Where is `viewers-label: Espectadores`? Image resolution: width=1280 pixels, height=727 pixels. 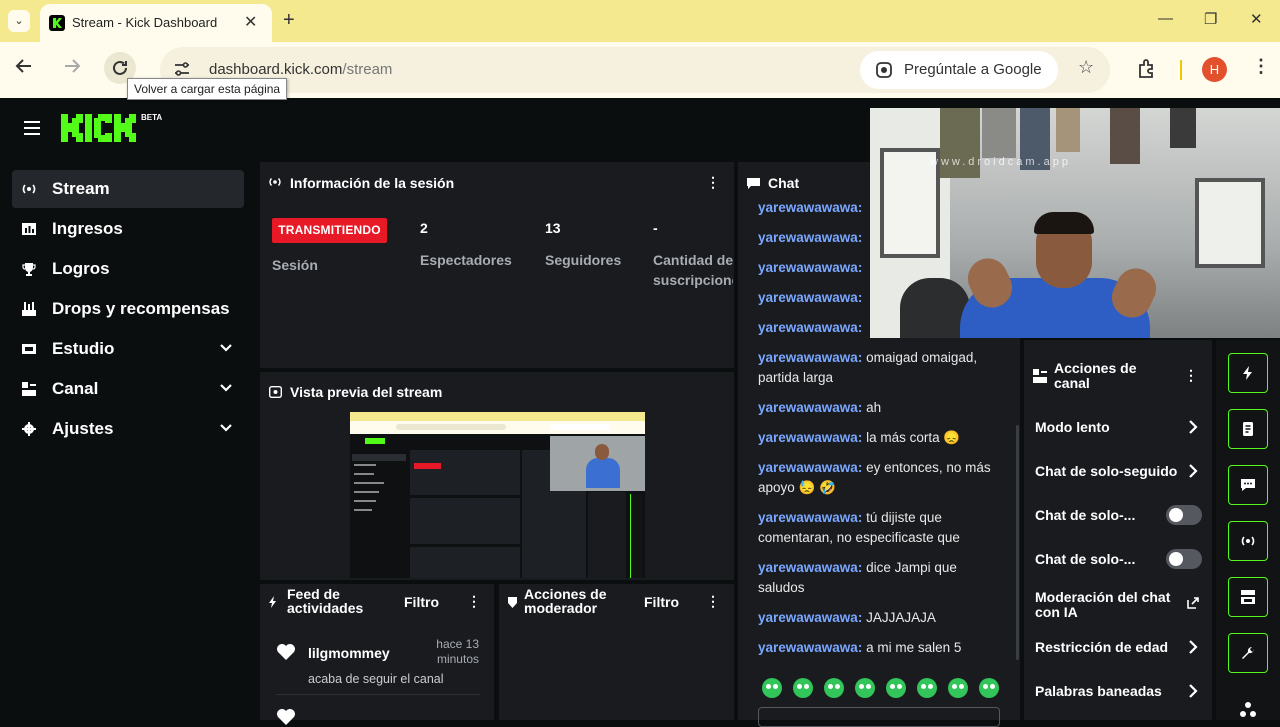 viewers-label: Espectadores is located at coordinates (466, 260).